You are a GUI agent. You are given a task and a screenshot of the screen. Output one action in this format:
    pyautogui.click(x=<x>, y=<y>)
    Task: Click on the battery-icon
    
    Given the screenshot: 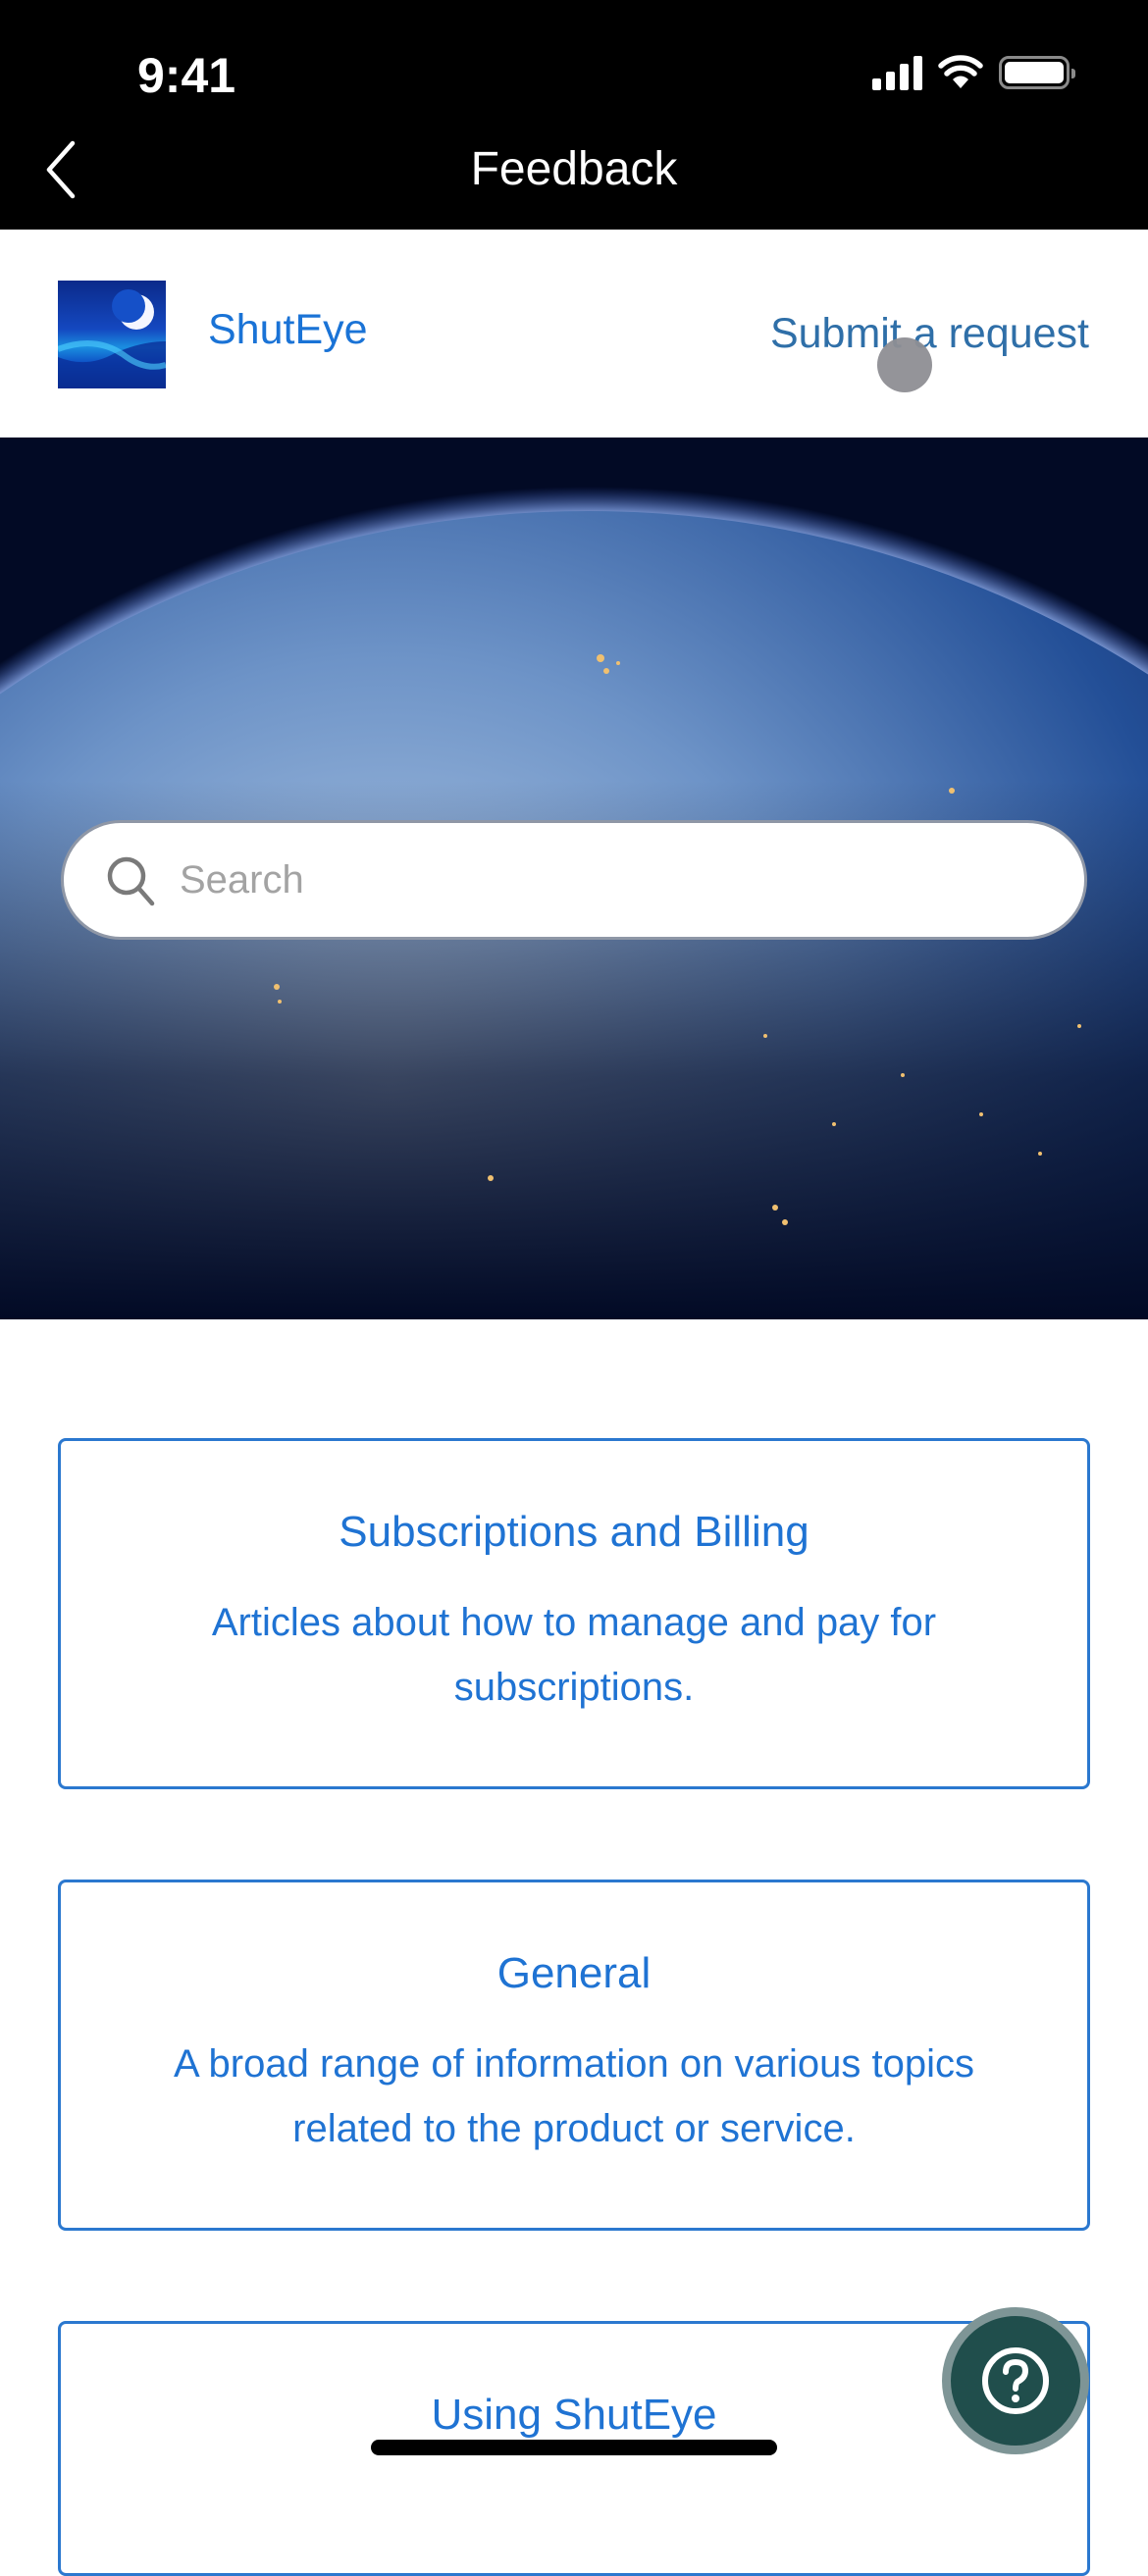 What is the action you would take?
    pyautogui.click(x=1037, y=72)
    